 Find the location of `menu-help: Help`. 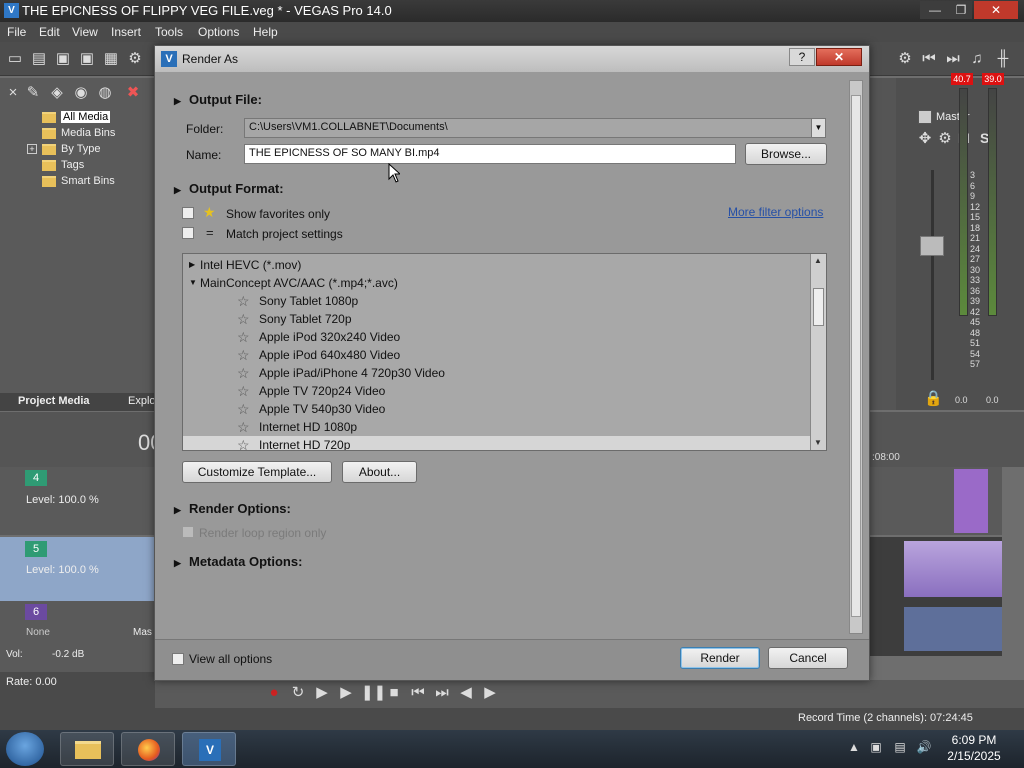

menu-help: Help is located at coordinates (265, 32).